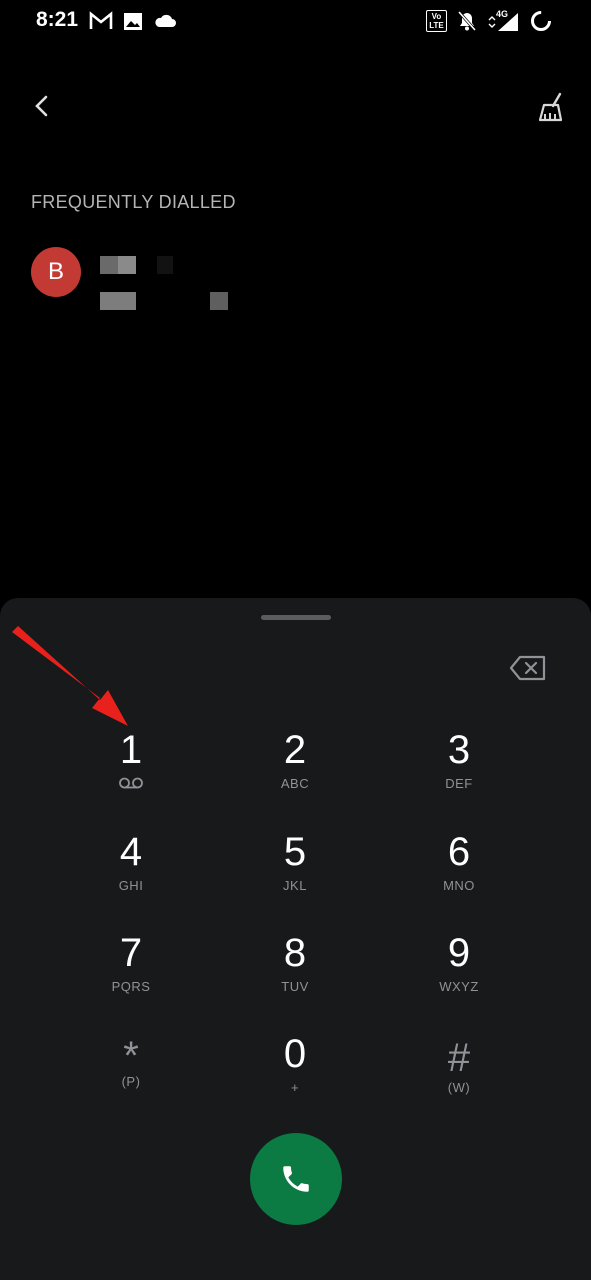  I want to click on key-letters: MNO, so click(459, 885).